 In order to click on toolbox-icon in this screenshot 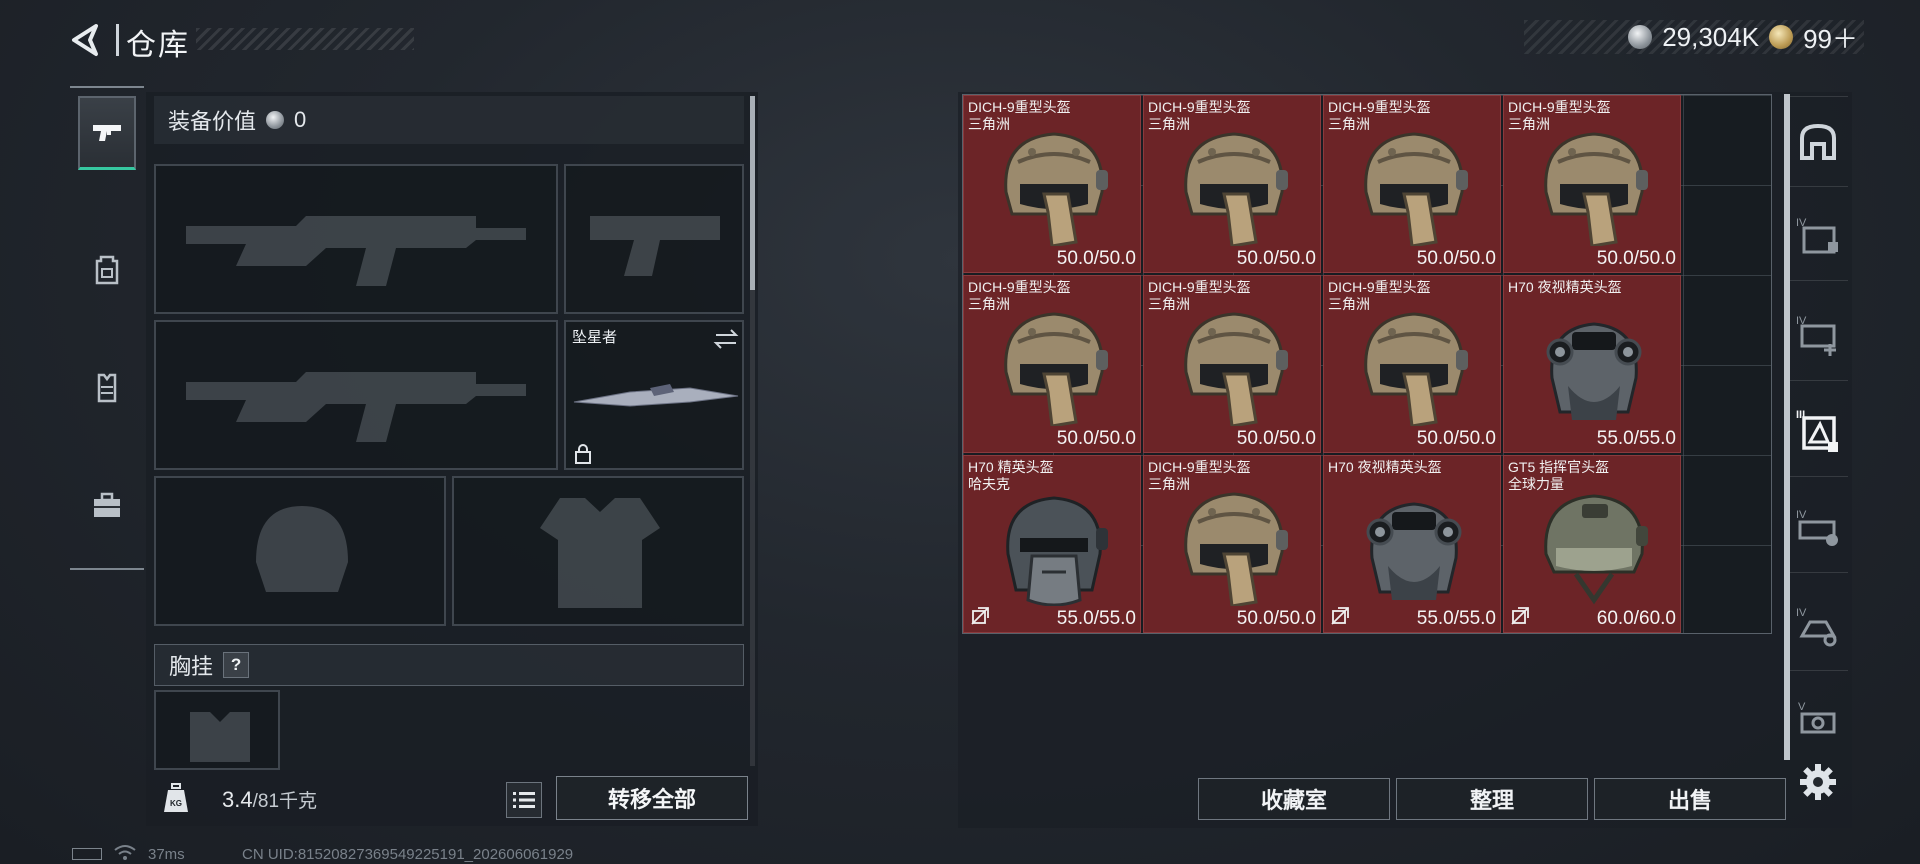, I will do `click(107, 504)`.